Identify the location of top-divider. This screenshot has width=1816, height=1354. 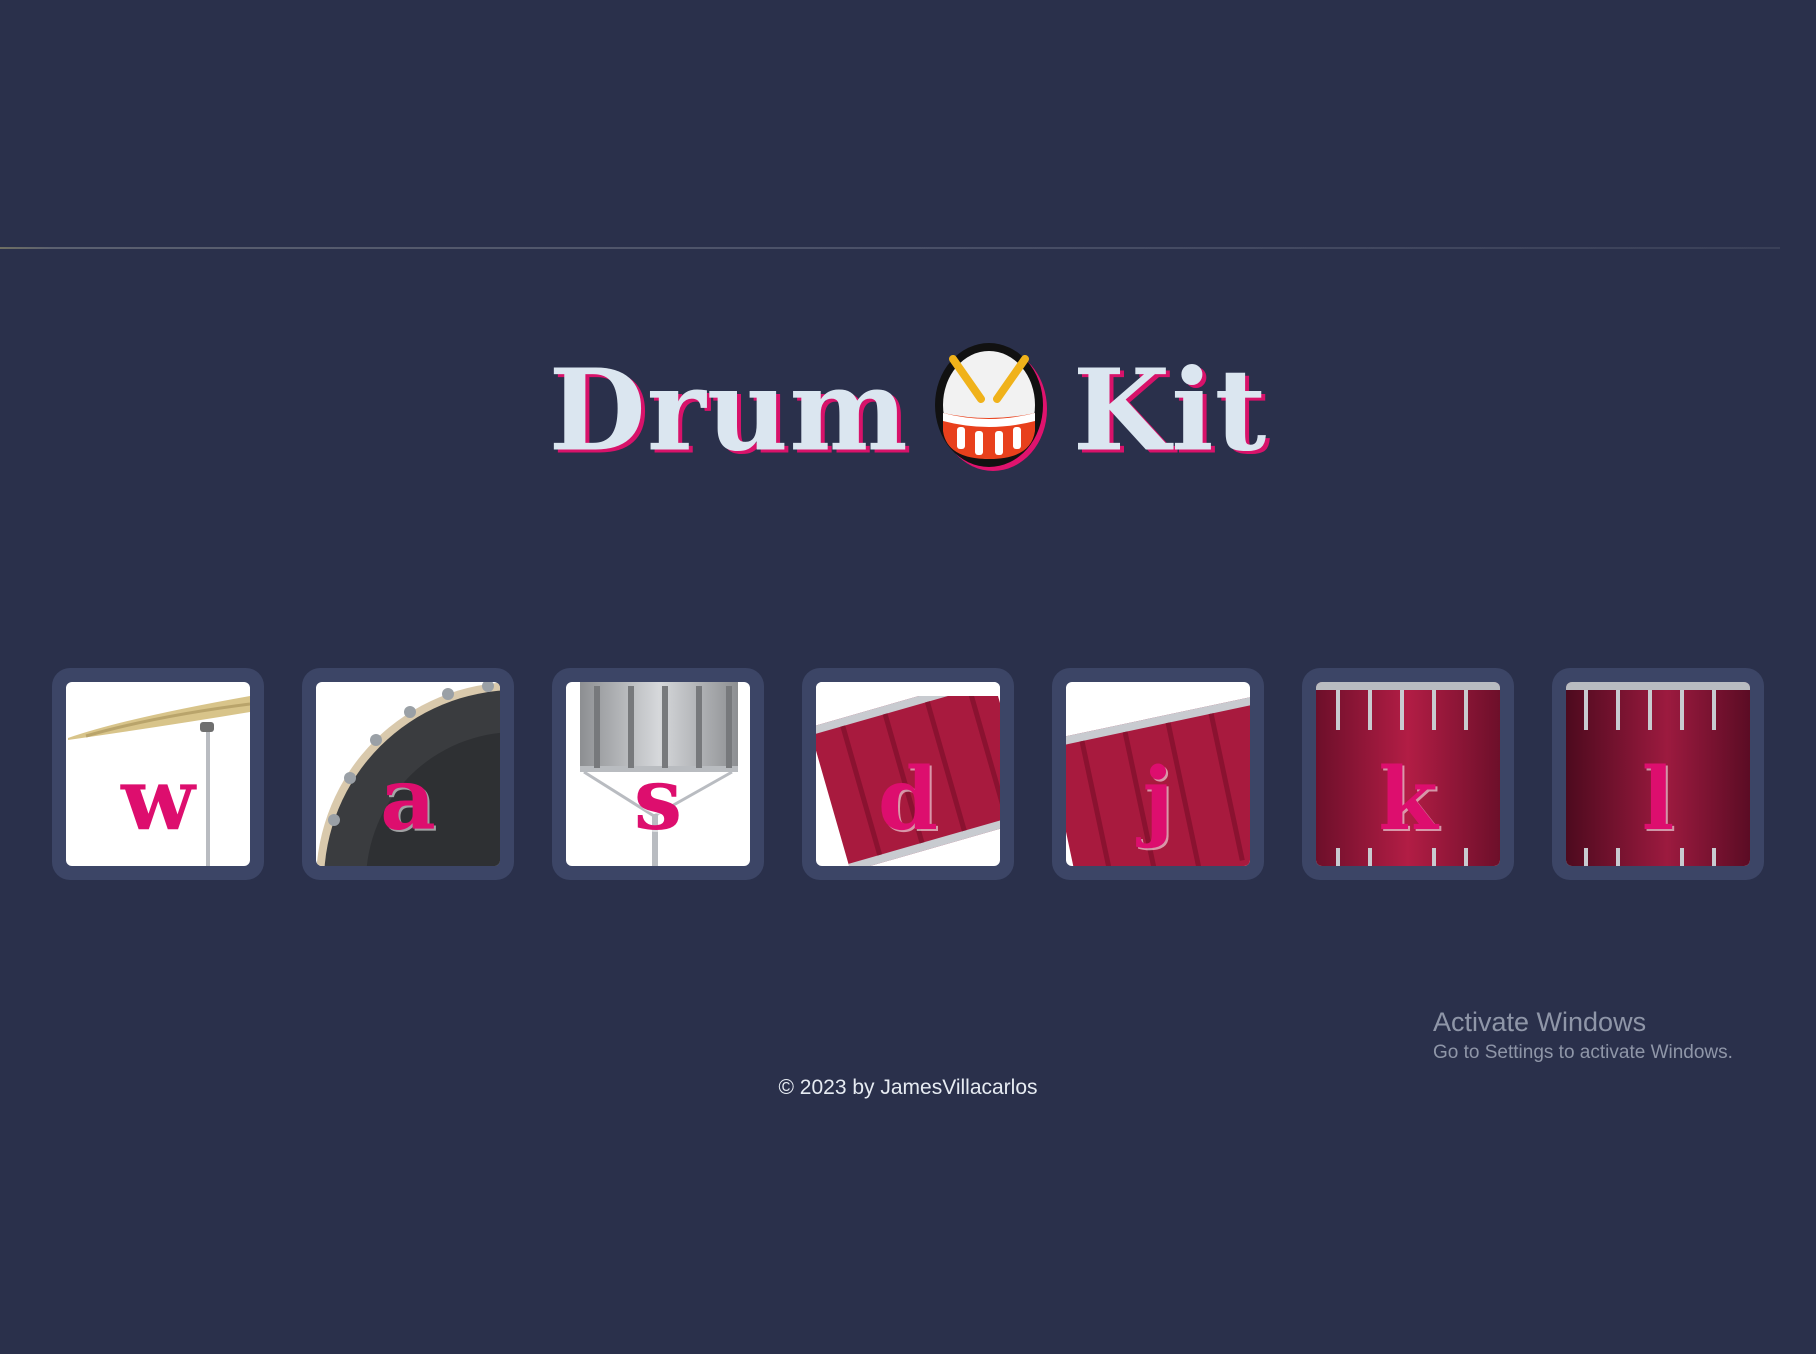
(890, 248).